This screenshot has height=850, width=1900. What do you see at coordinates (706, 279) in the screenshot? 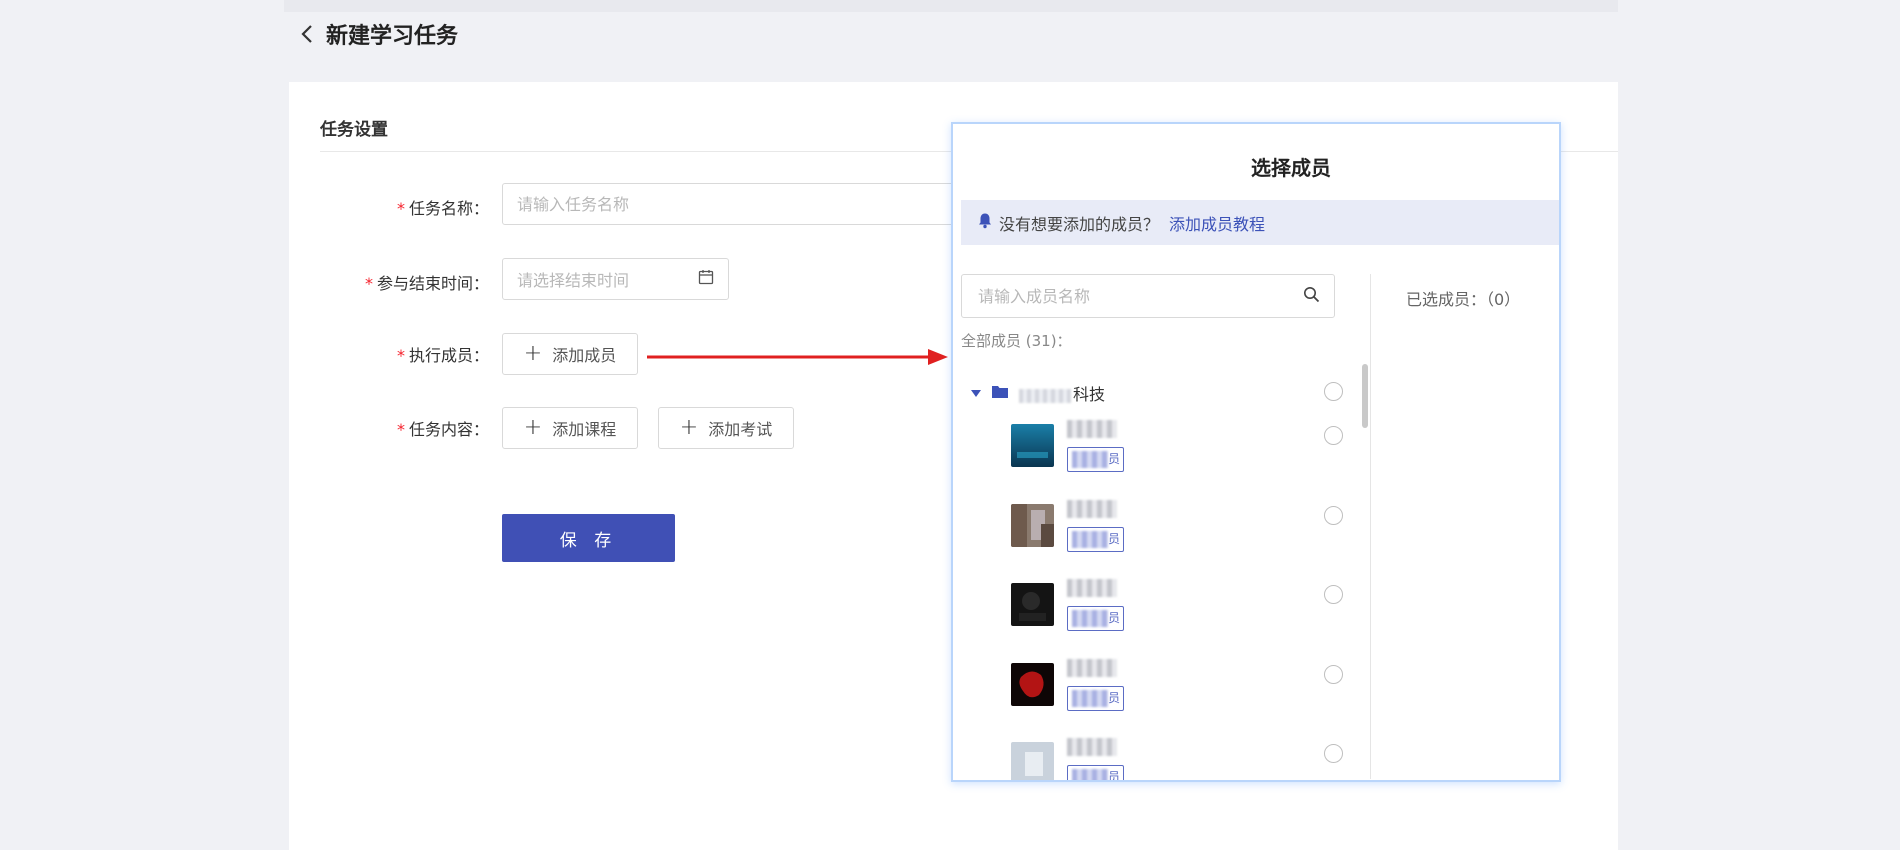
I see `calendar-icon` at bounding box center [706, 279].